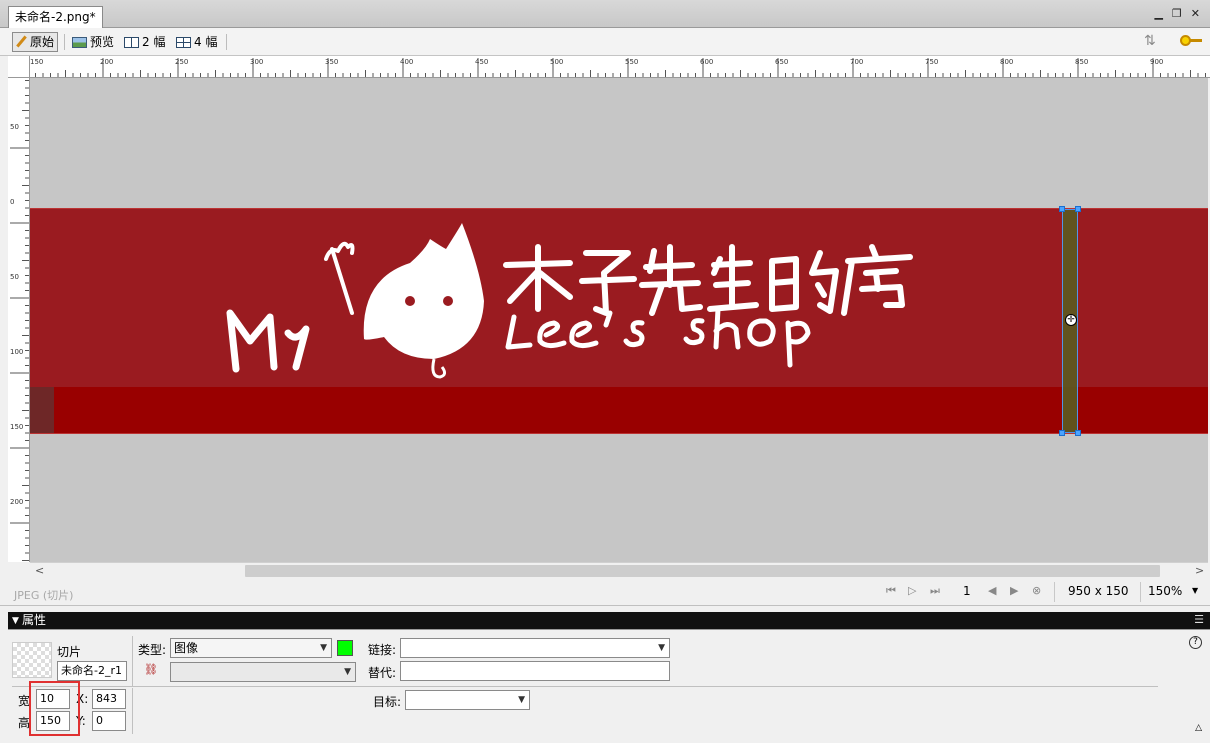  Describe the element at coordinates (891, 591) in the screenshot. I see `first-frame-icon: ⏮` at that location.